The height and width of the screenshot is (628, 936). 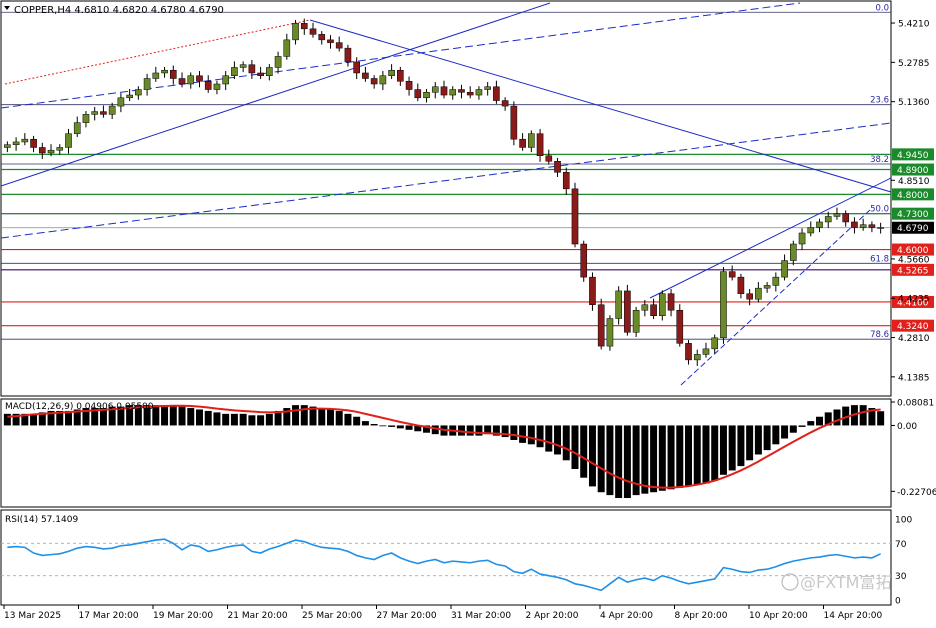 What do you see at coordinates (879, 160) in the screenshot?
I see `fib-level-label: 38.2` at bounding box center [879, 160].